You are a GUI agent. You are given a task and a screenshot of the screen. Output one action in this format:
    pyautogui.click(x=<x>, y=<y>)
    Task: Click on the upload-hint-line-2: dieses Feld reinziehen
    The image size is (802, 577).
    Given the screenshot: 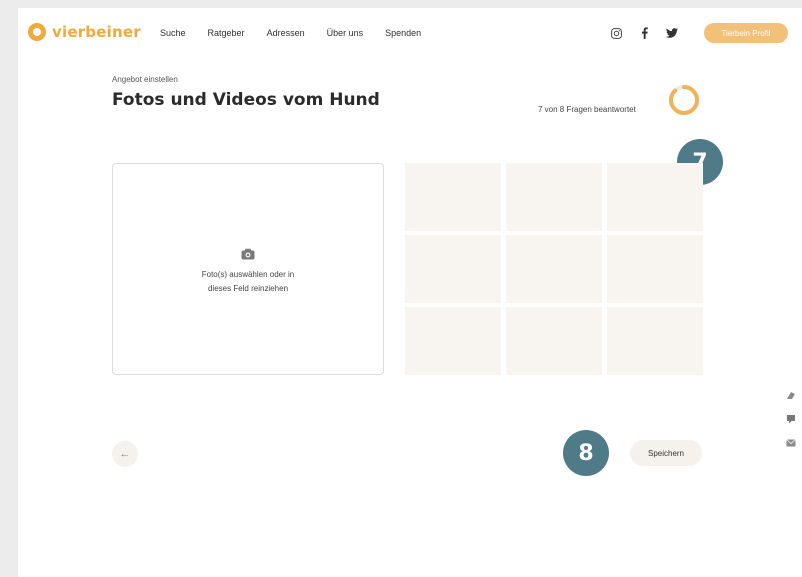 What is the action you would take?
    pyautogui.click(x=248, y=288)
    